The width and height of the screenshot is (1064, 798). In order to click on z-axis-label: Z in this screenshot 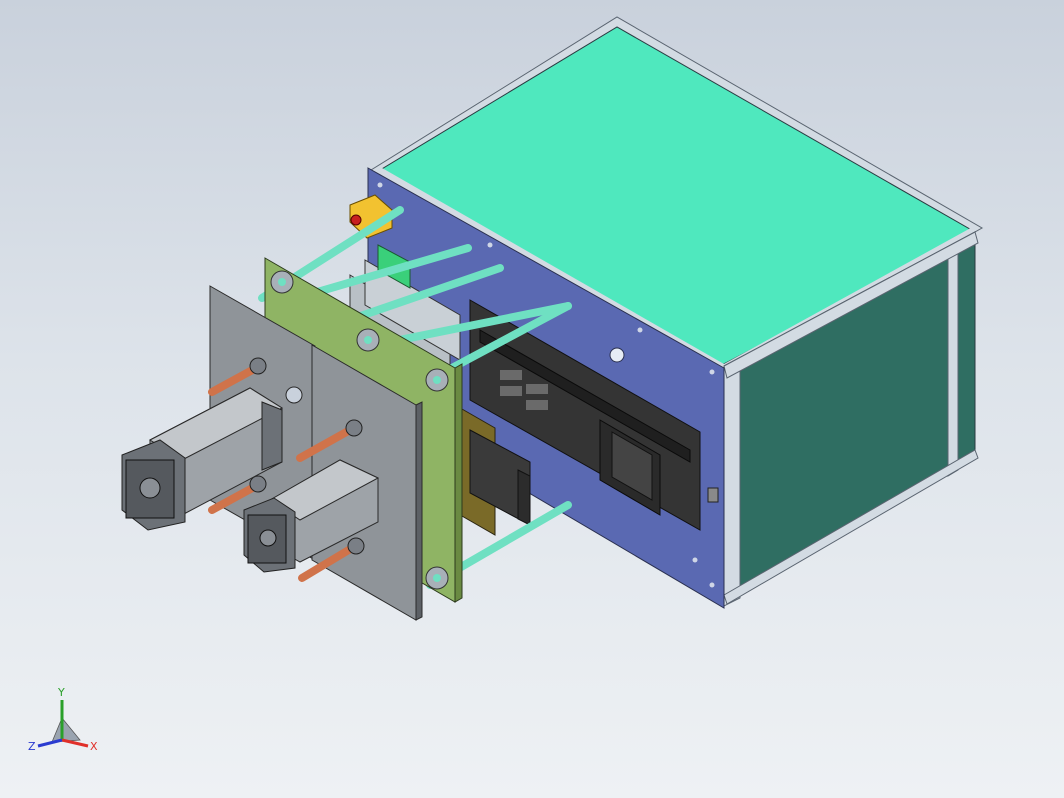, I will do `click(32, 746)`.